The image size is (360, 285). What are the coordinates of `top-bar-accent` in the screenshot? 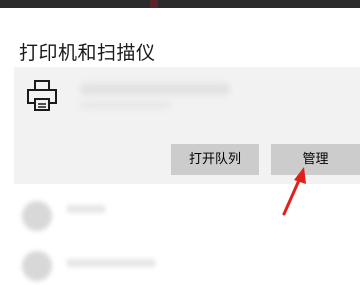 It's located at (154, 4).